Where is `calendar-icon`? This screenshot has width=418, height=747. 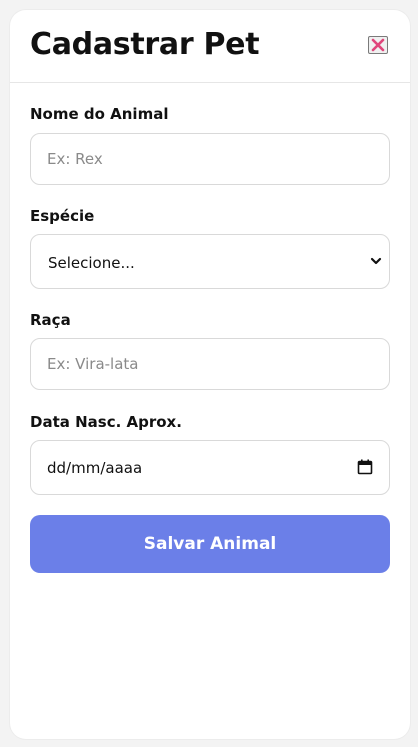 calendar-icon is located at coordinates (365, 467).